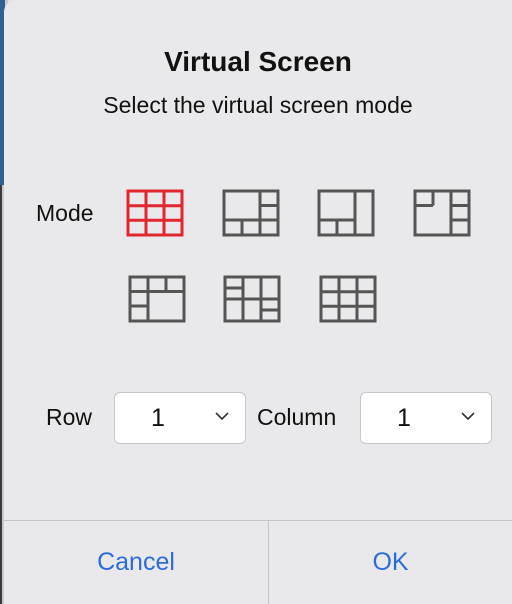  What do you see at coordinates (136, 562) in the screenshot?
I see `cancel-button: Cancel` at bounding box center [136, 562].